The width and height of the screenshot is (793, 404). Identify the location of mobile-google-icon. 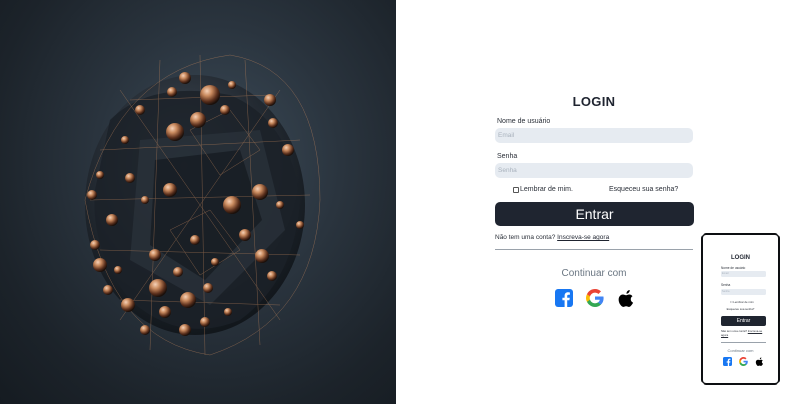
(743, 361).